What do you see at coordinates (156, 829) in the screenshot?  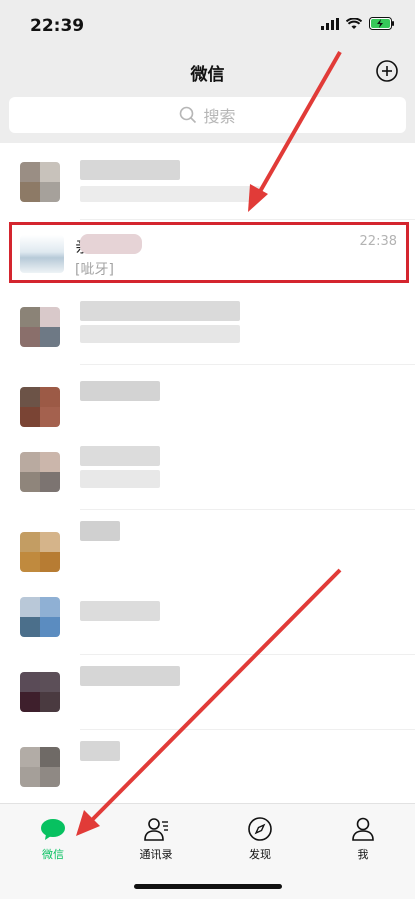 I see `contacts-icon` at bounding box center [156, 829].